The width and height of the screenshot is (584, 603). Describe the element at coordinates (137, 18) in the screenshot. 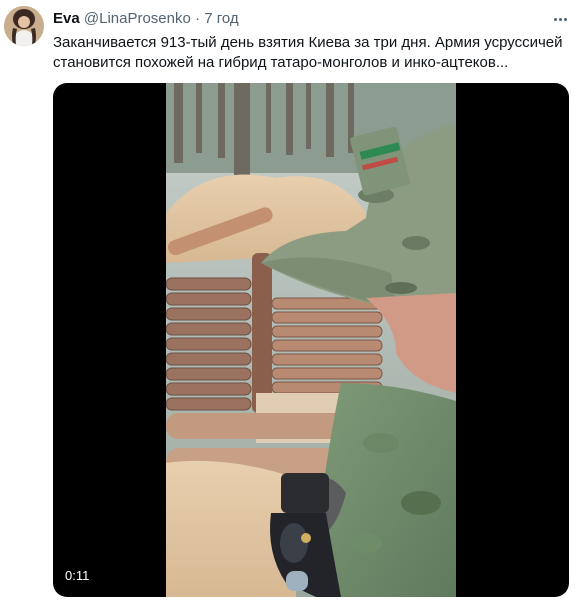

I see `author-handle: @LinaProsenko` at that location.